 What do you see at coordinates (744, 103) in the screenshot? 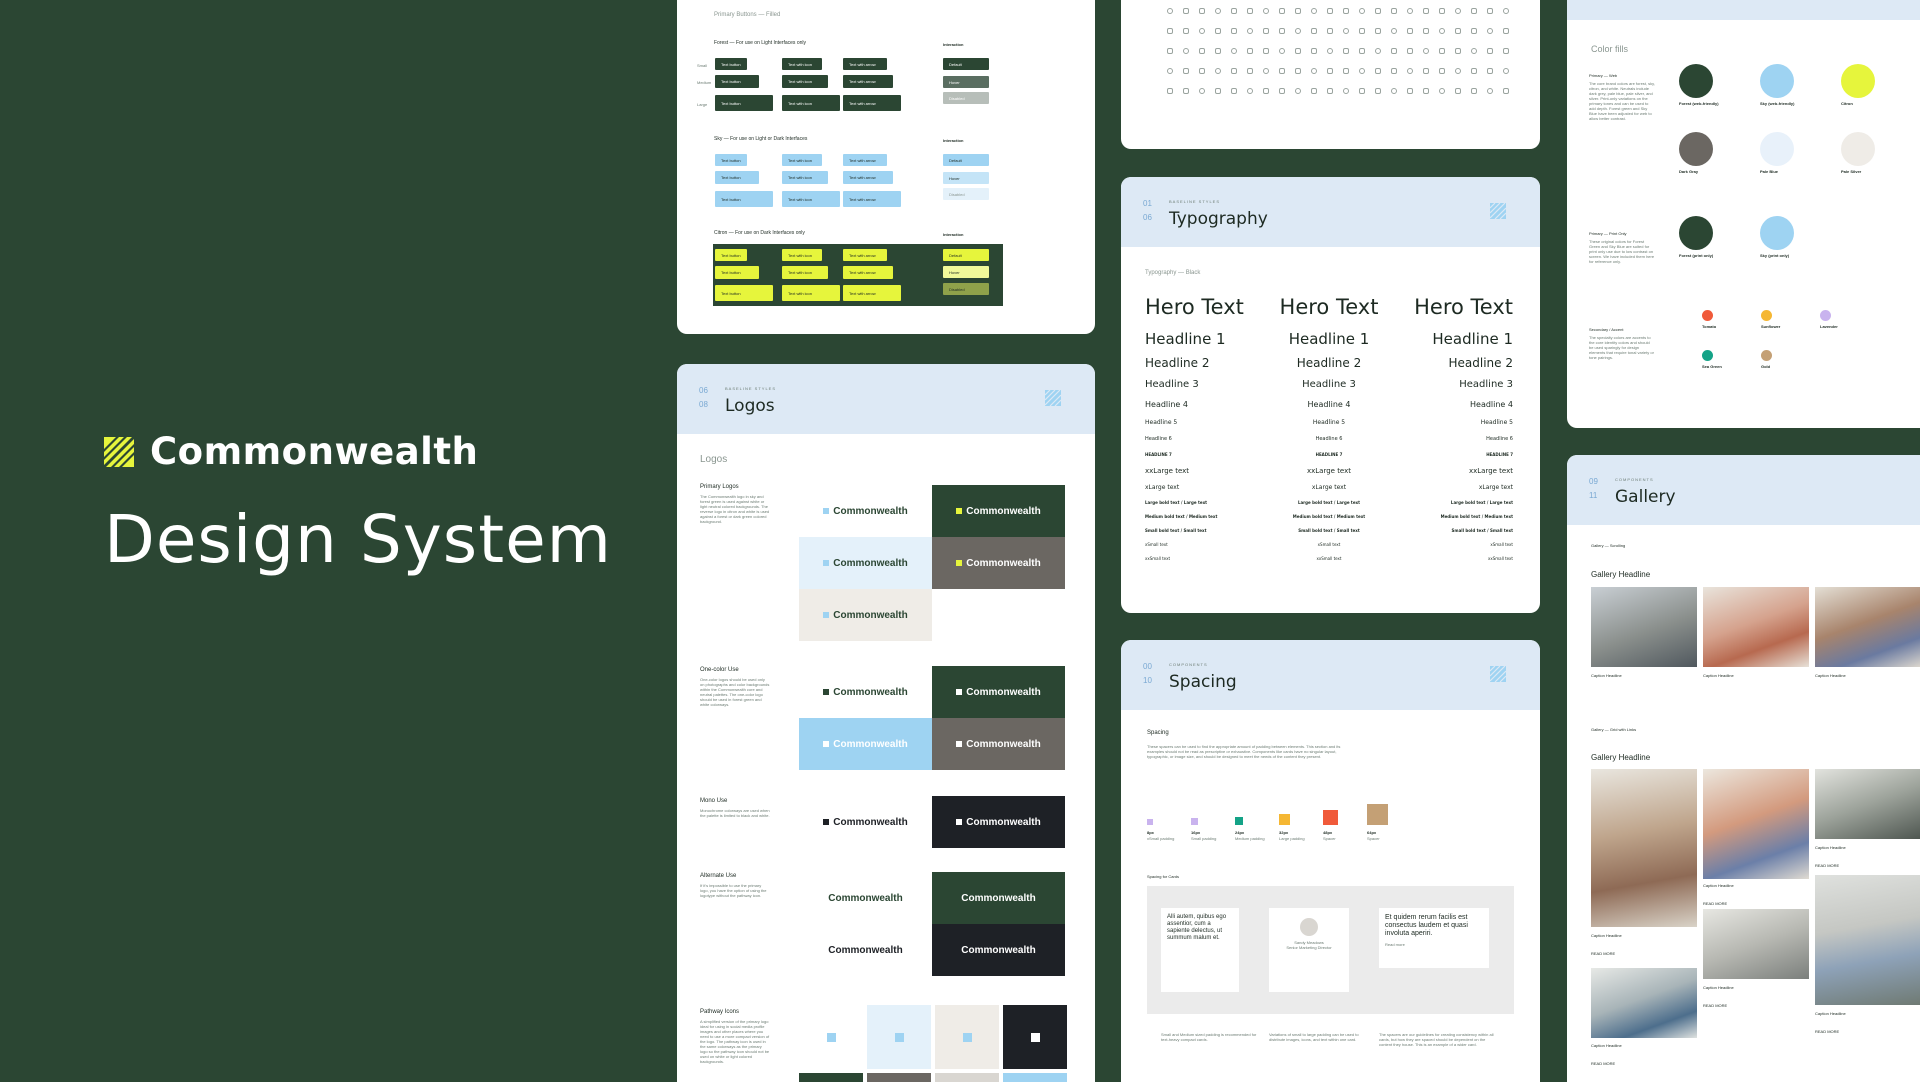
I see `forest-button-large: Text button` at bounding box center [744, 103].